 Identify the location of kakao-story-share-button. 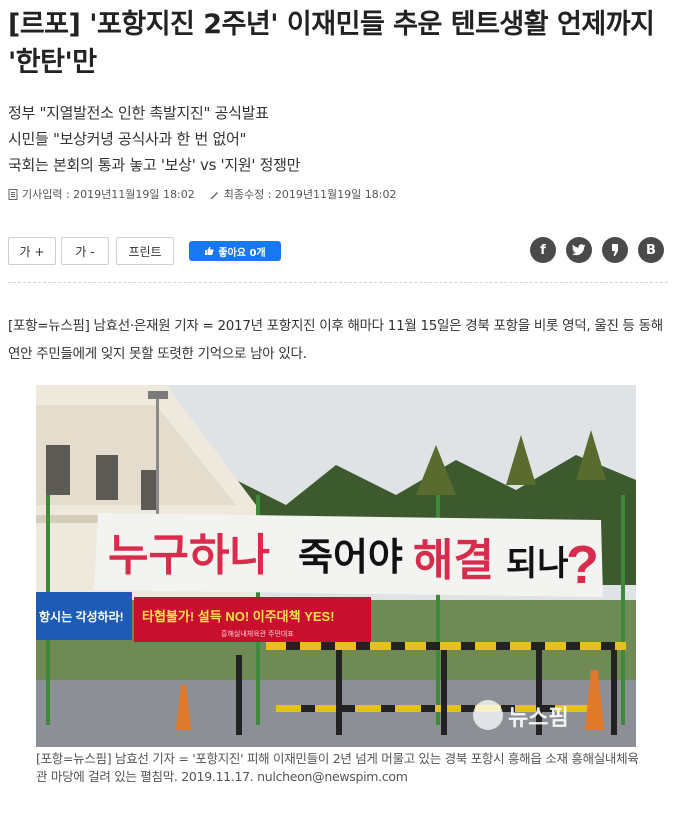
(615, 250).